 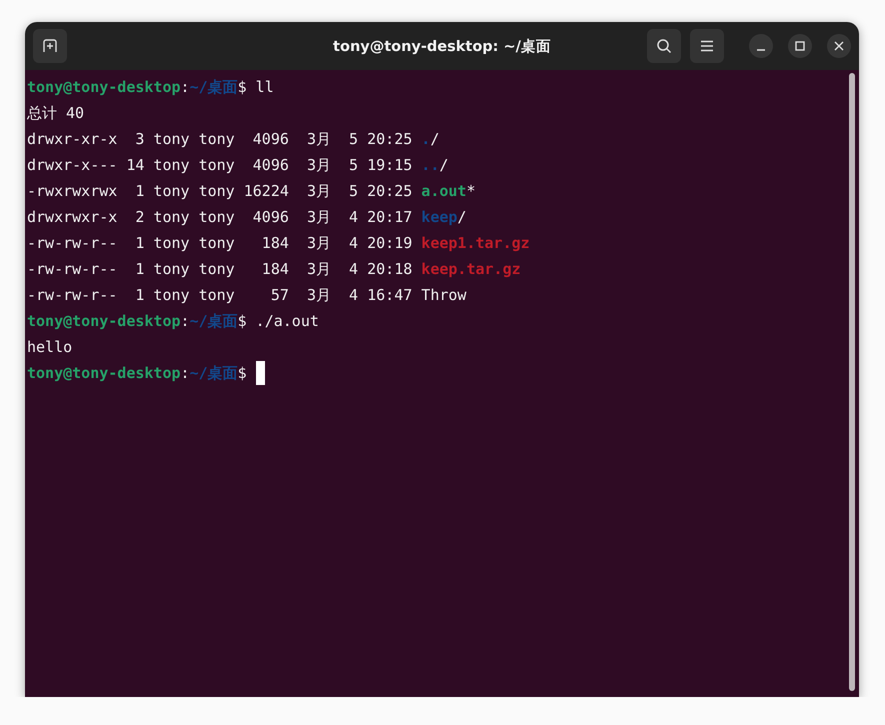 What do you see at coordinates (852, 382) in the screenshot?
I see `scrollbar` at bounding box center [852, 382].